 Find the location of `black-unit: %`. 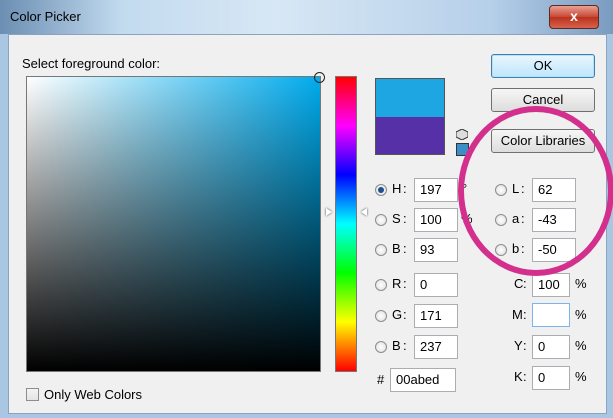

black-unit: % is located at coordinates (581, 376).